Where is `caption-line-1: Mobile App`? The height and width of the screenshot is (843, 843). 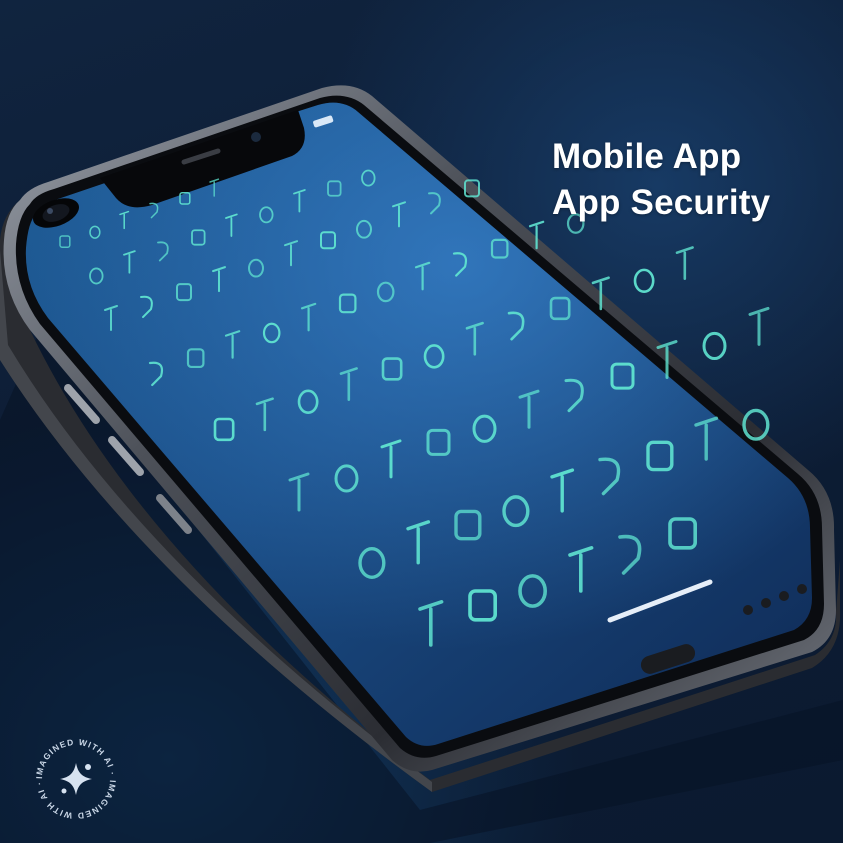
caption-line-1: Mobile App is located at coordinates (647, 156).